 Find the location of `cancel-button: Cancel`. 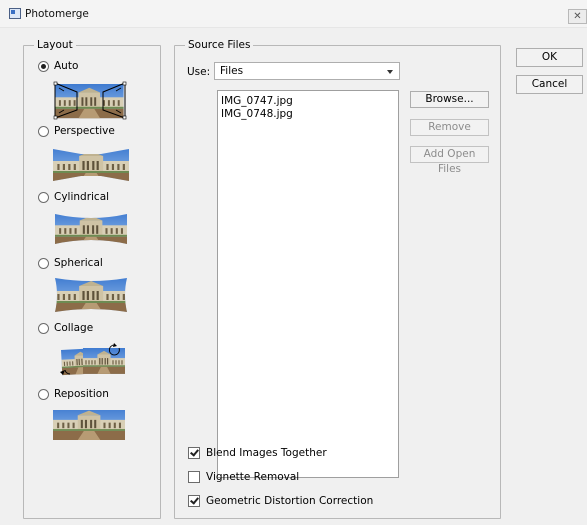

cancel-button: Cancel is located at coordinates (549, 84).